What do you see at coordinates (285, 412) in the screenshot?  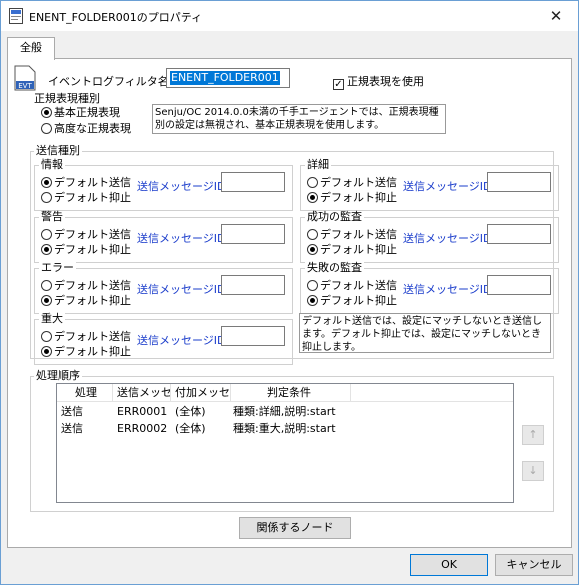 I see `table-row: 送信 ERR0001 (全体) 種類:詳細,説明:start` at bounding box center [285, 412].